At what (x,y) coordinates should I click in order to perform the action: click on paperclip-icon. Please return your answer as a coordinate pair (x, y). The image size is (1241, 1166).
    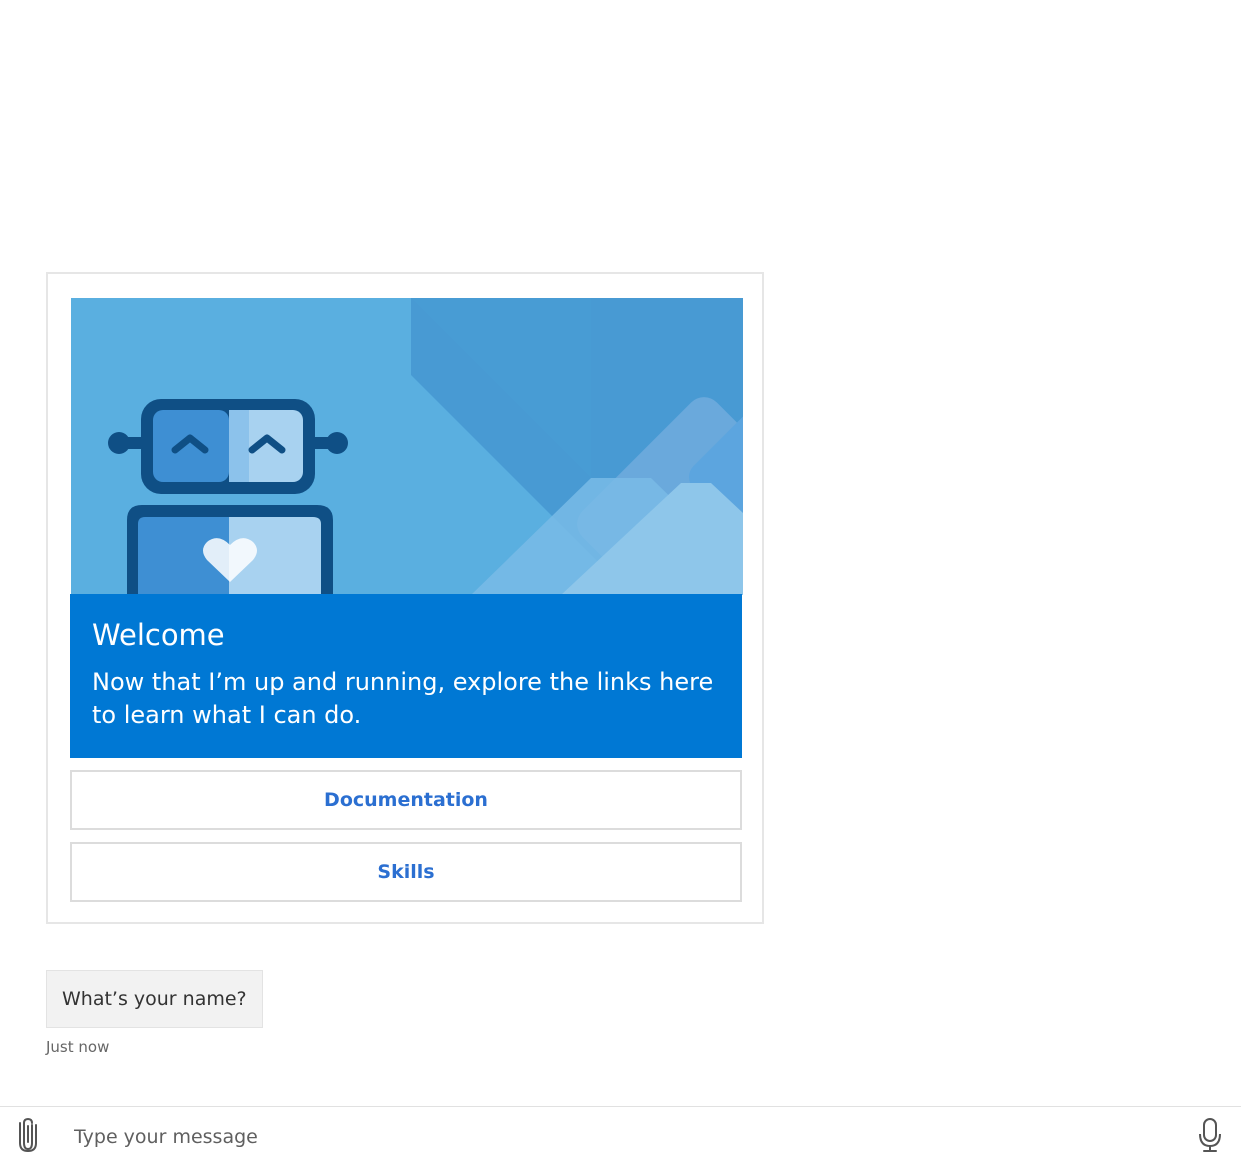
    Looking at the image, I should click on (29, 1136).